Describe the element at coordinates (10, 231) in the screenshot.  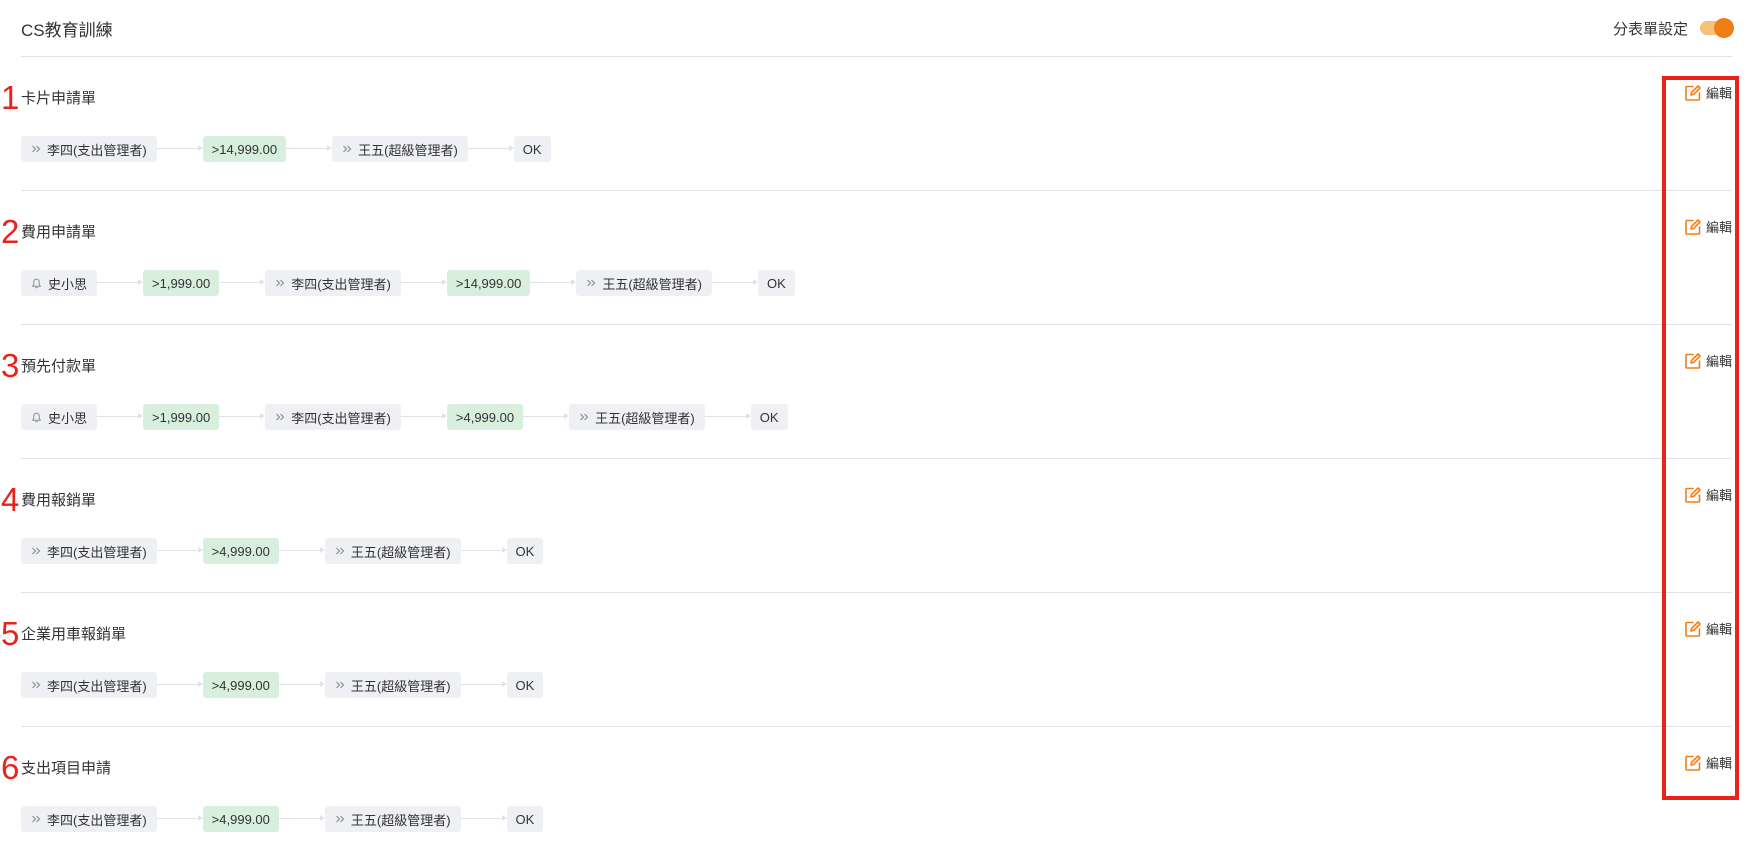
I see `annotation-number: 2` at that location.